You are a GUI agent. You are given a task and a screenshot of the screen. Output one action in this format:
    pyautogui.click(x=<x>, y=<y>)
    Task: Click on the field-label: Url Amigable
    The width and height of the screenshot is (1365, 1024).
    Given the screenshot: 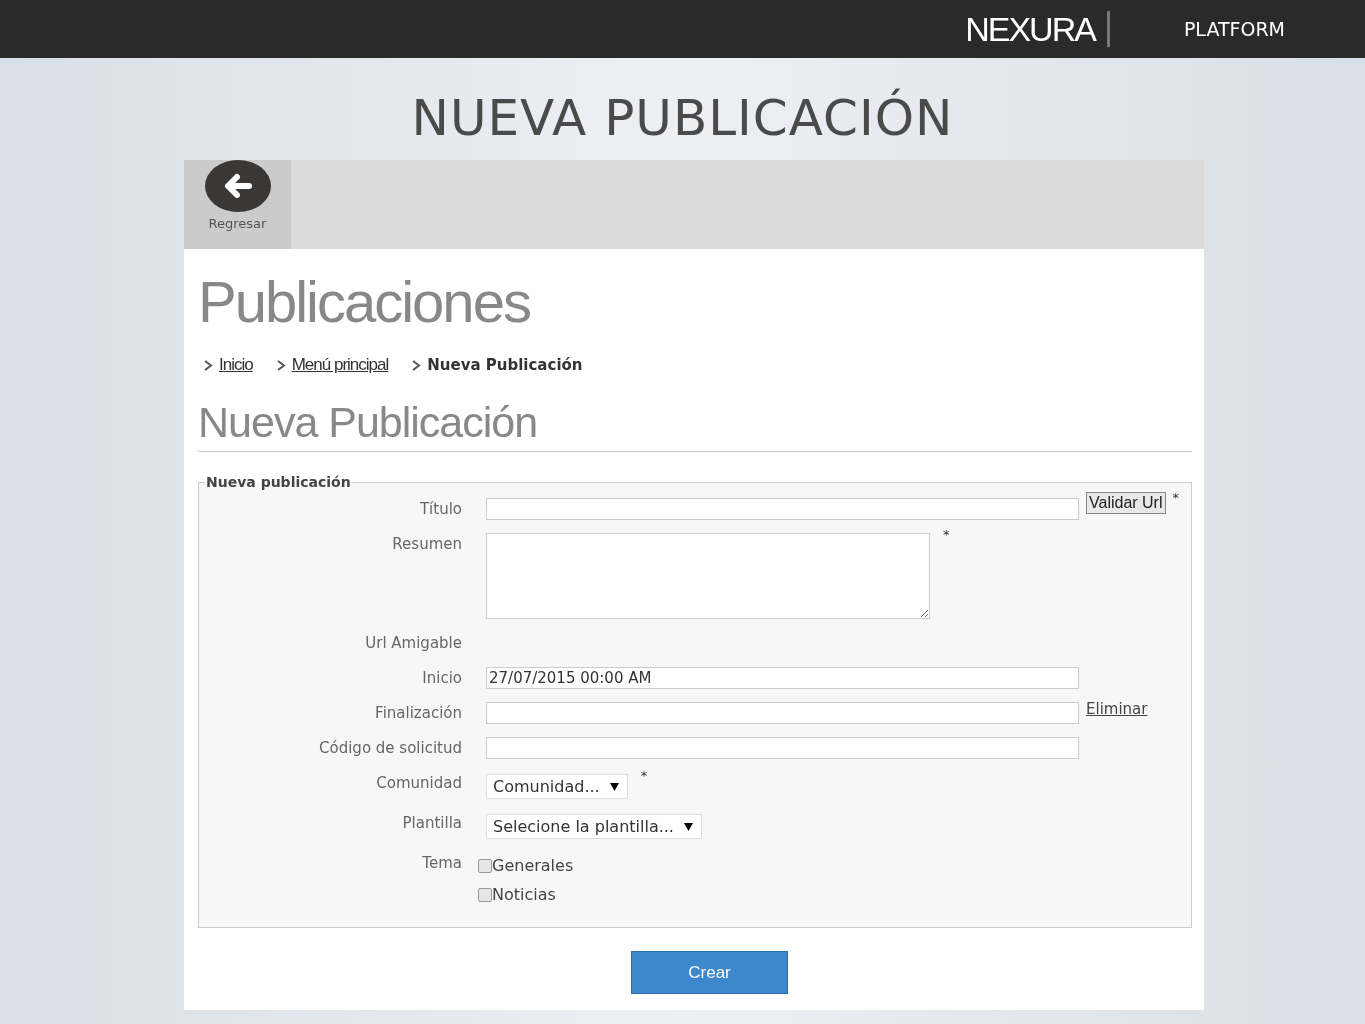 What is the action you would take?
    pyautogui.click(x=413, y=643)
    